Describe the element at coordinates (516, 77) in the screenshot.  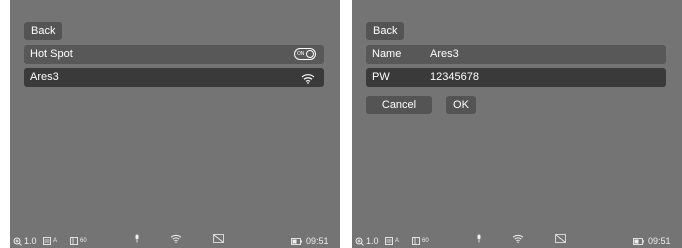
I see `password-row: PW 12345678` at that location.